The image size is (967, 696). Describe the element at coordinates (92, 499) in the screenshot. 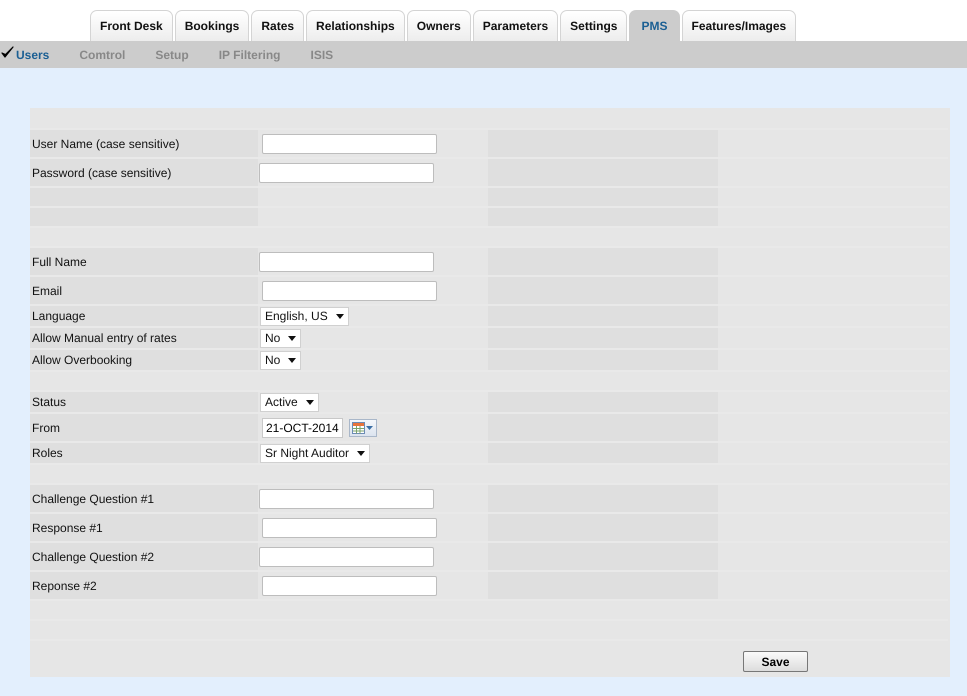

I see `field-label: Challenge Question #1` at that location.